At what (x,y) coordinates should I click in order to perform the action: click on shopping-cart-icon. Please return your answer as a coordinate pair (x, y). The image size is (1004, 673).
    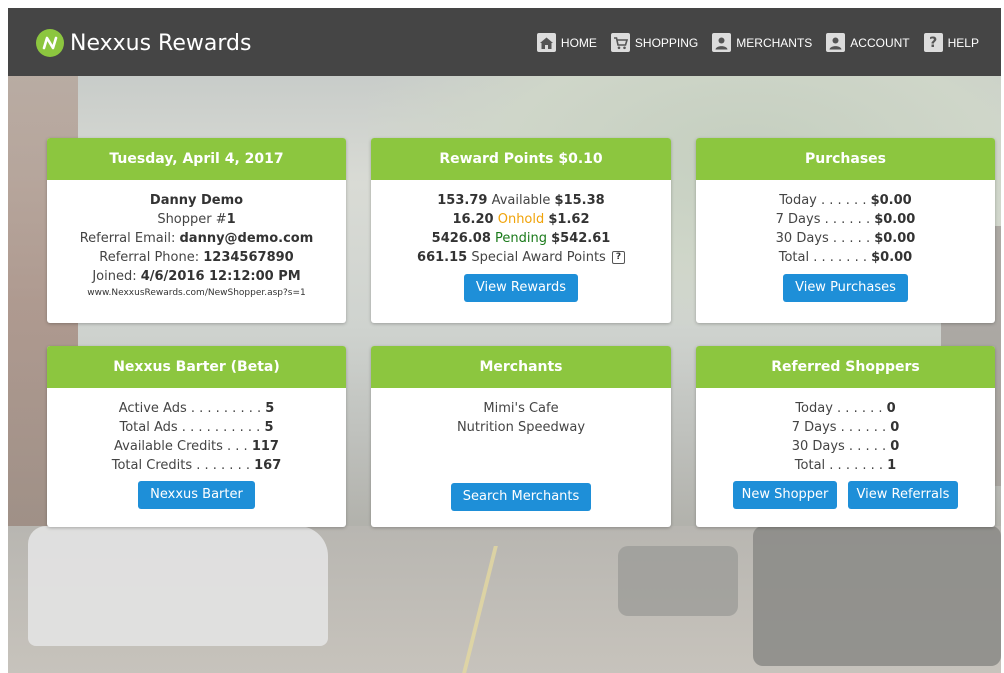
    Looking at the image, I should click on (620, 42).